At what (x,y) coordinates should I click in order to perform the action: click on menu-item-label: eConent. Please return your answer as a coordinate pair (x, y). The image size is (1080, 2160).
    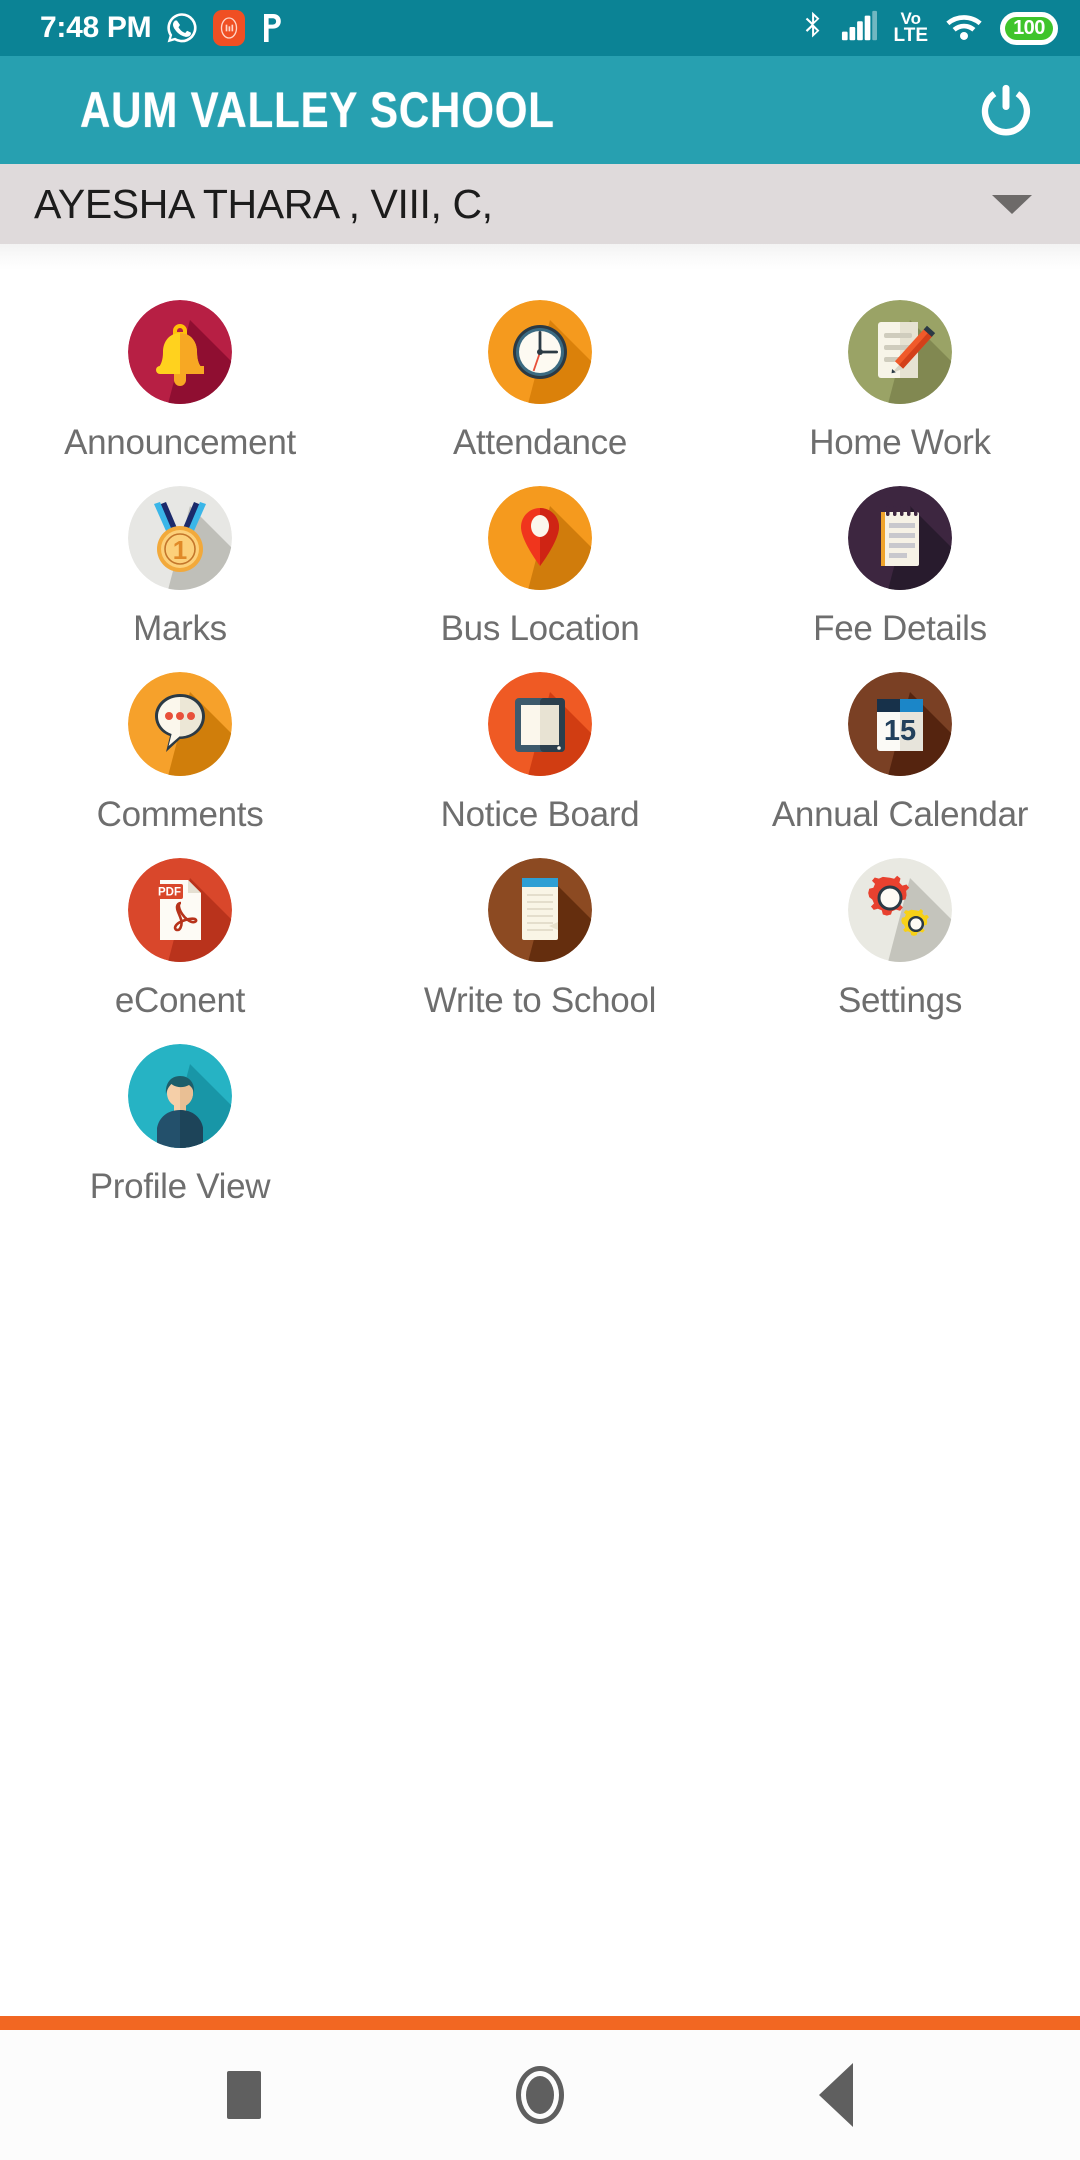
    Looking at the image, I should click on (180, 1000).